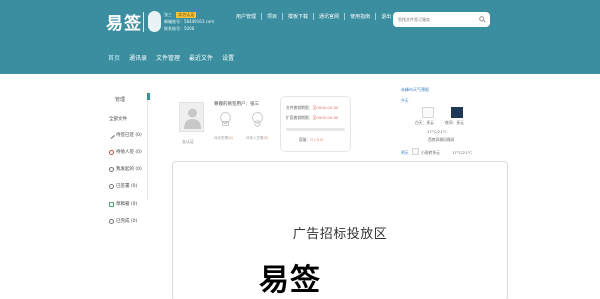 The height and width of the screenshot is (299, 600). I want to click on capacity-line: 容量：0 / 0 G, so click(311, 140).